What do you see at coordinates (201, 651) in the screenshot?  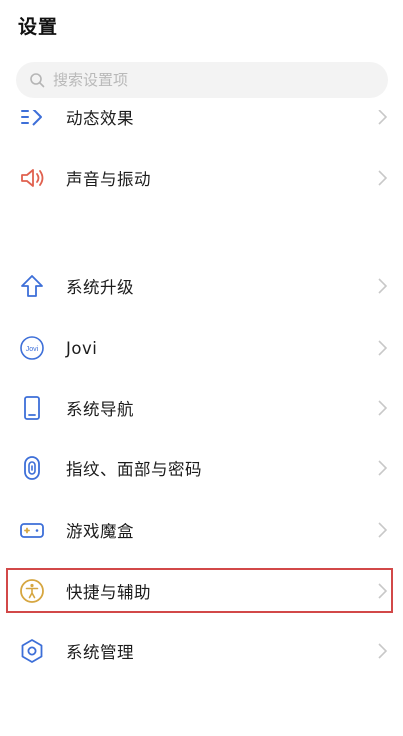 I see `settings-item-system-management: 系统管理` at bounding box center [201, 651].